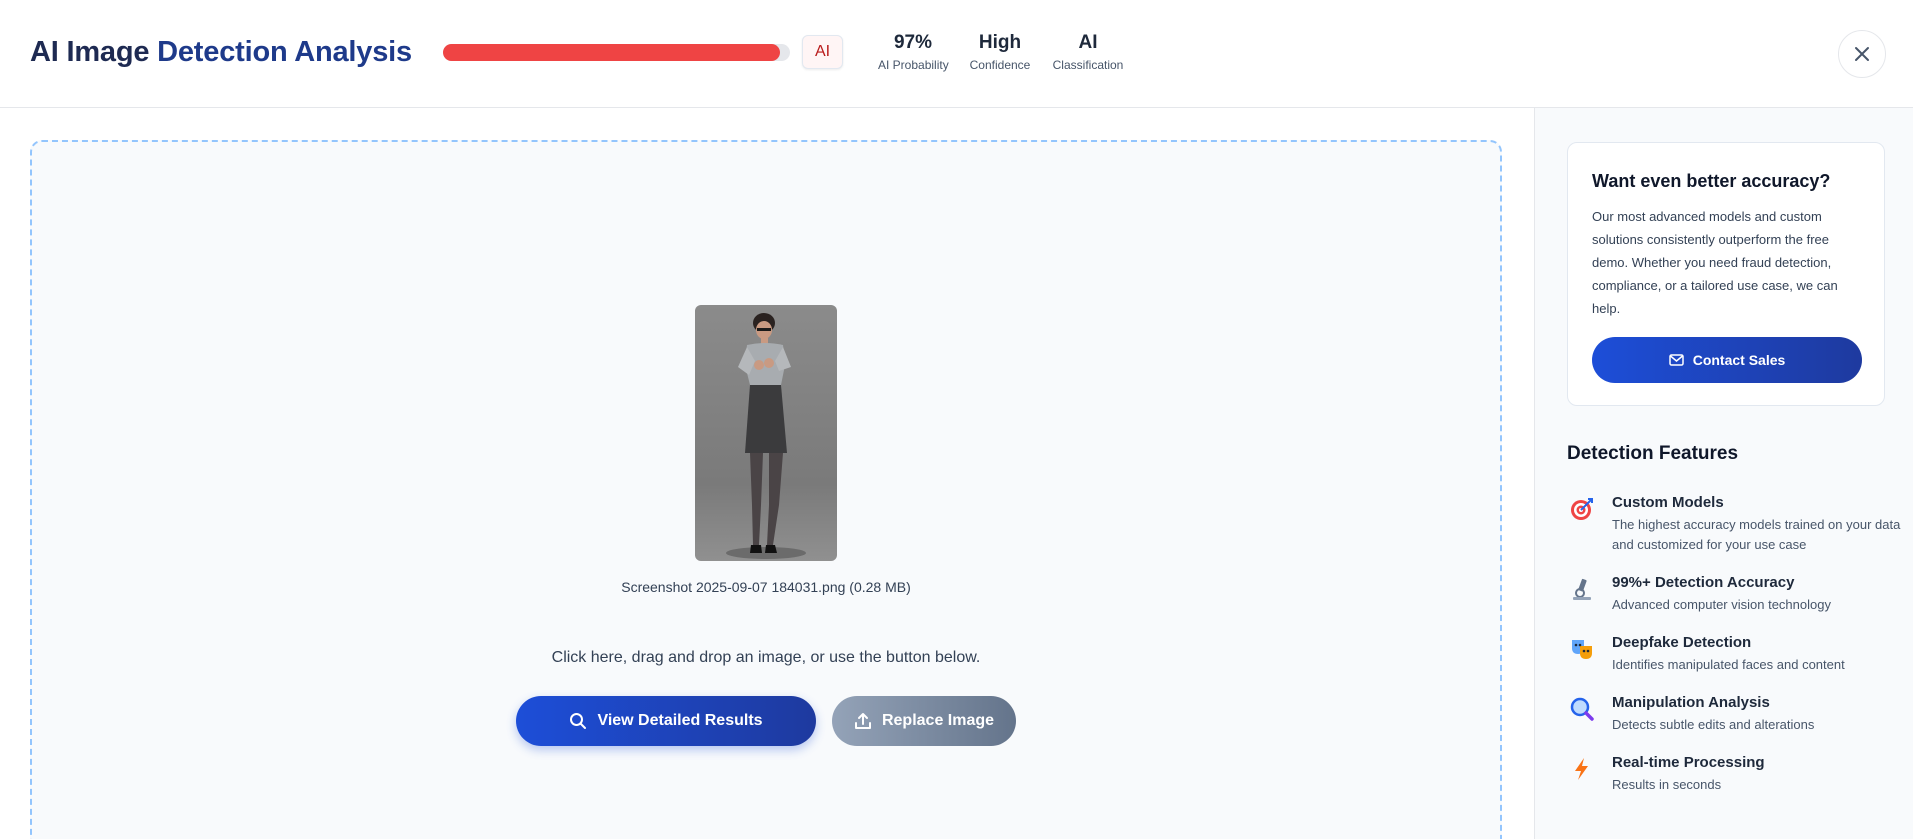 Image resolution: width=1913 pixels, height=839 pixels. What do you see at coordinates (1582, 509) in the screenshot?
I see `target-icon` at bounding box center [1582, 509].